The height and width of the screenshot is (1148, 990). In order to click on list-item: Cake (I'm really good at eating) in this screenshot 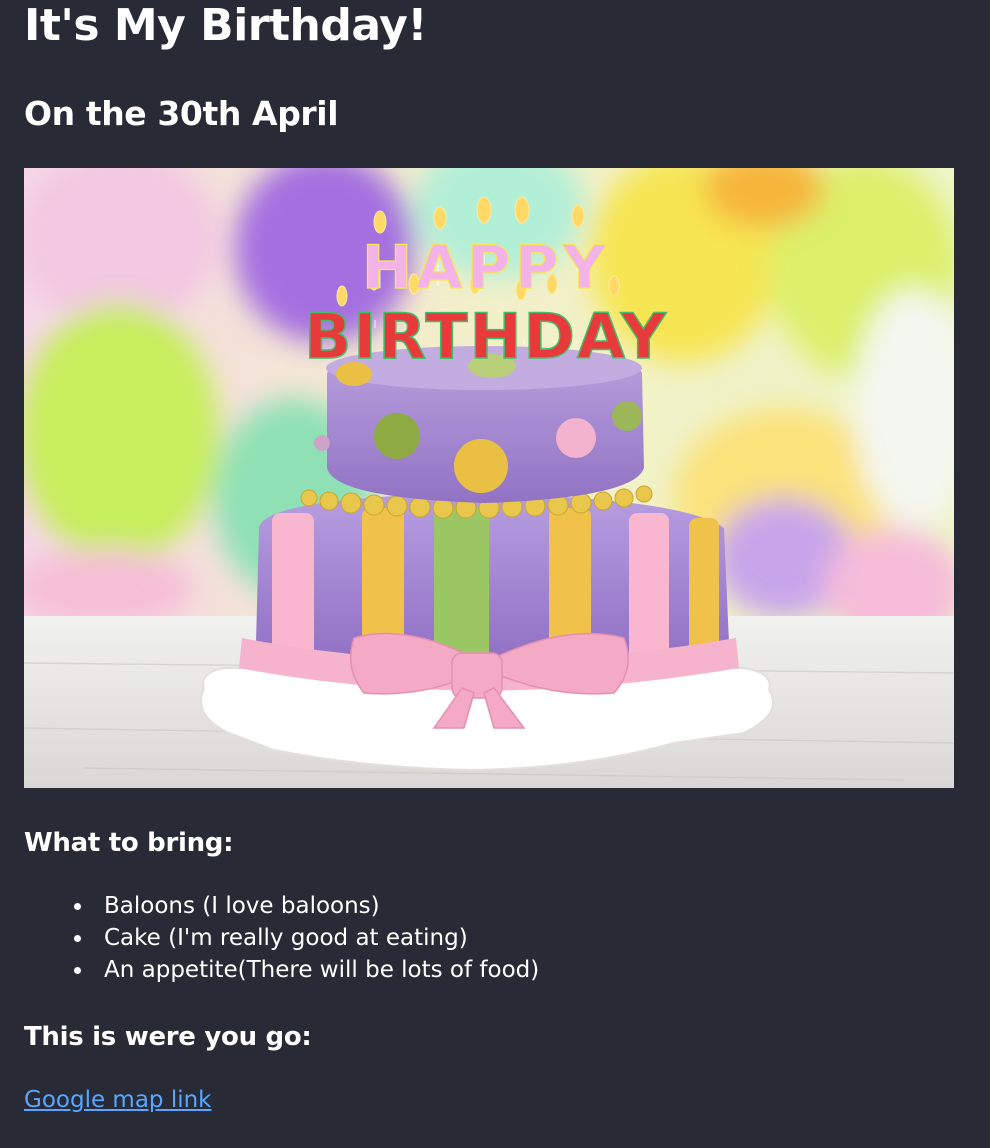, I will do `click(306, 938)`.